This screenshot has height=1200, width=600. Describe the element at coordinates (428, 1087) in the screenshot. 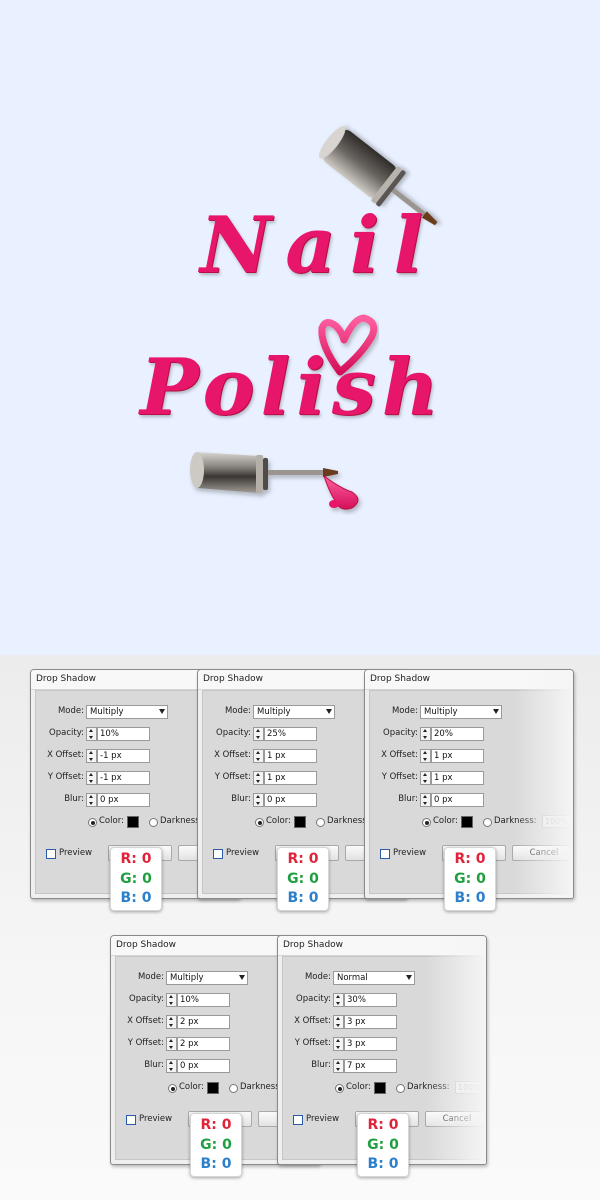

I see `darkness-label: Darkness:` at that location.